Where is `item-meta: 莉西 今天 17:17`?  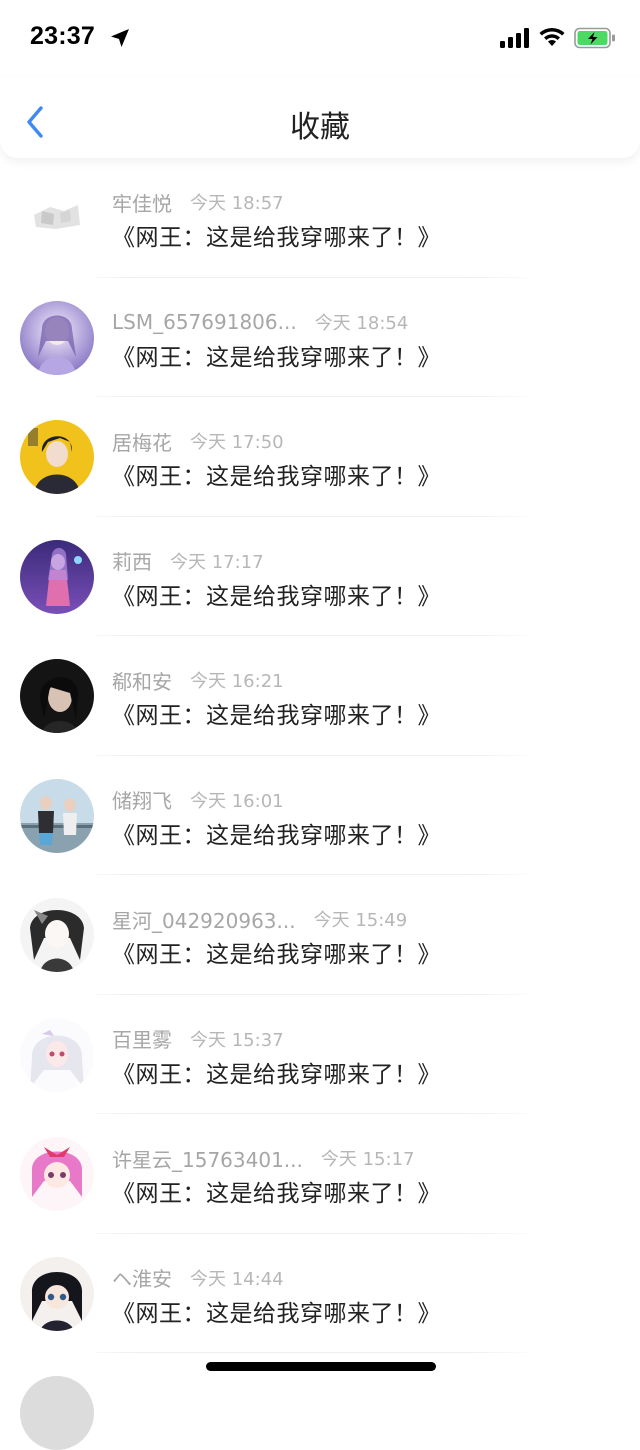
item-meta: 莉西 今天 17:17 is located at coordinates (188, 561).